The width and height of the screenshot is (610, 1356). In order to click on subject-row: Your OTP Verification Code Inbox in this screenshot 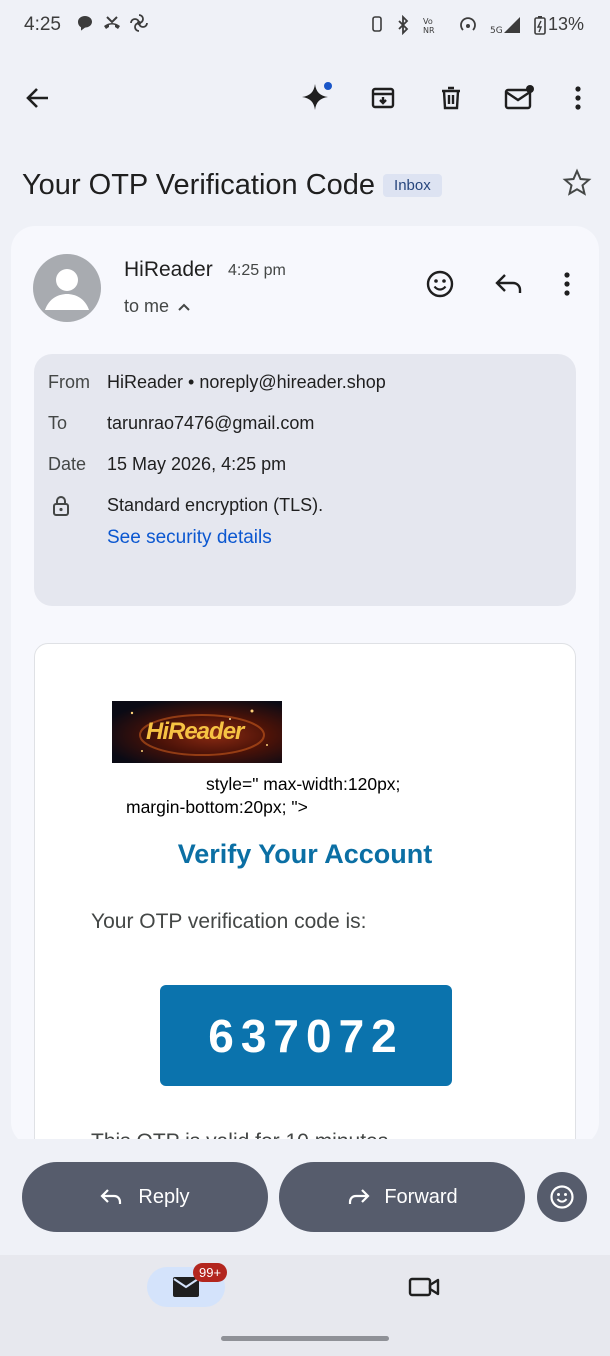, I will do `click(307, 185)`.